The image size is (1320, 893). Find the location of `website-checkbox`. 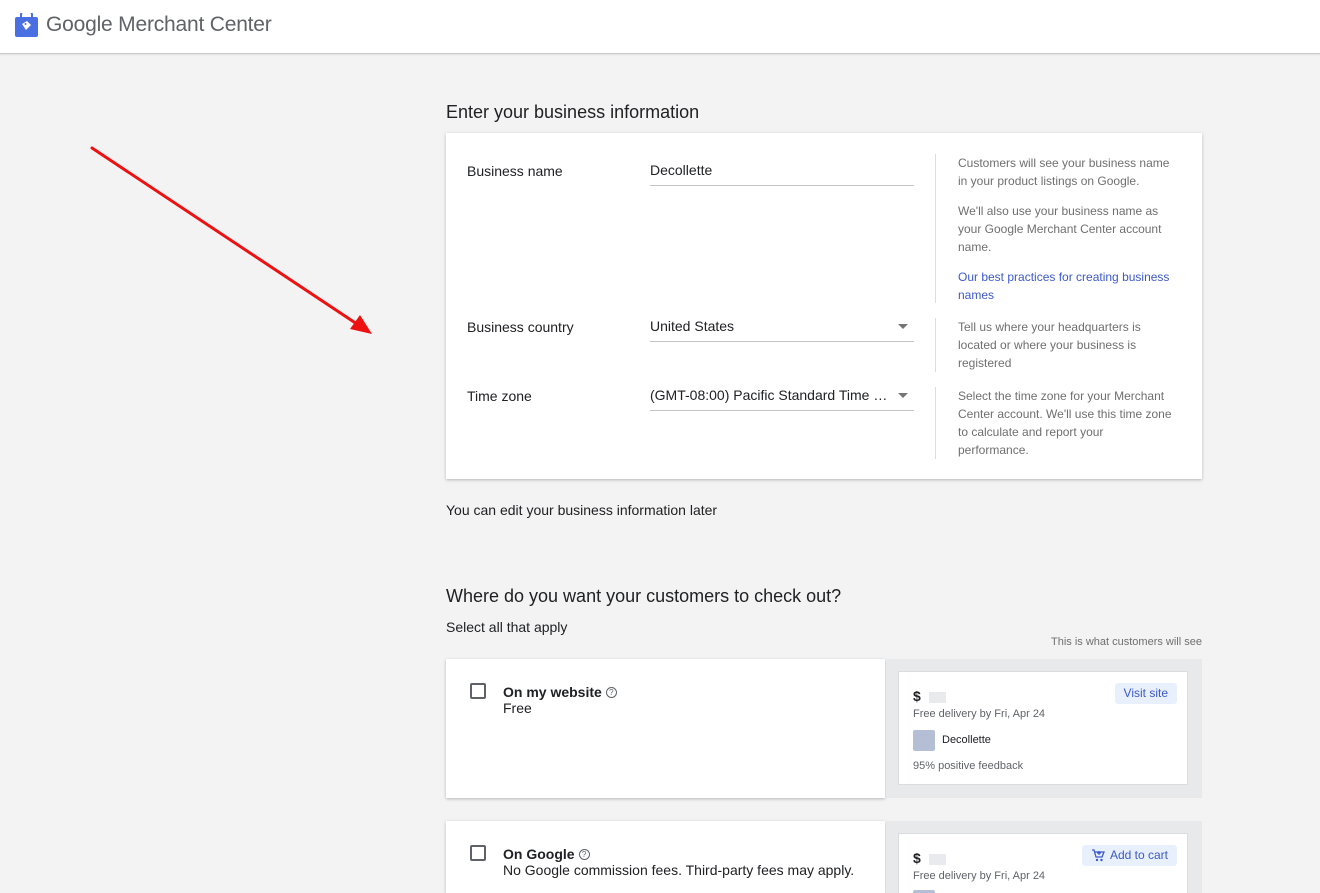

website-checkbox is located at coordinates (478, 691).